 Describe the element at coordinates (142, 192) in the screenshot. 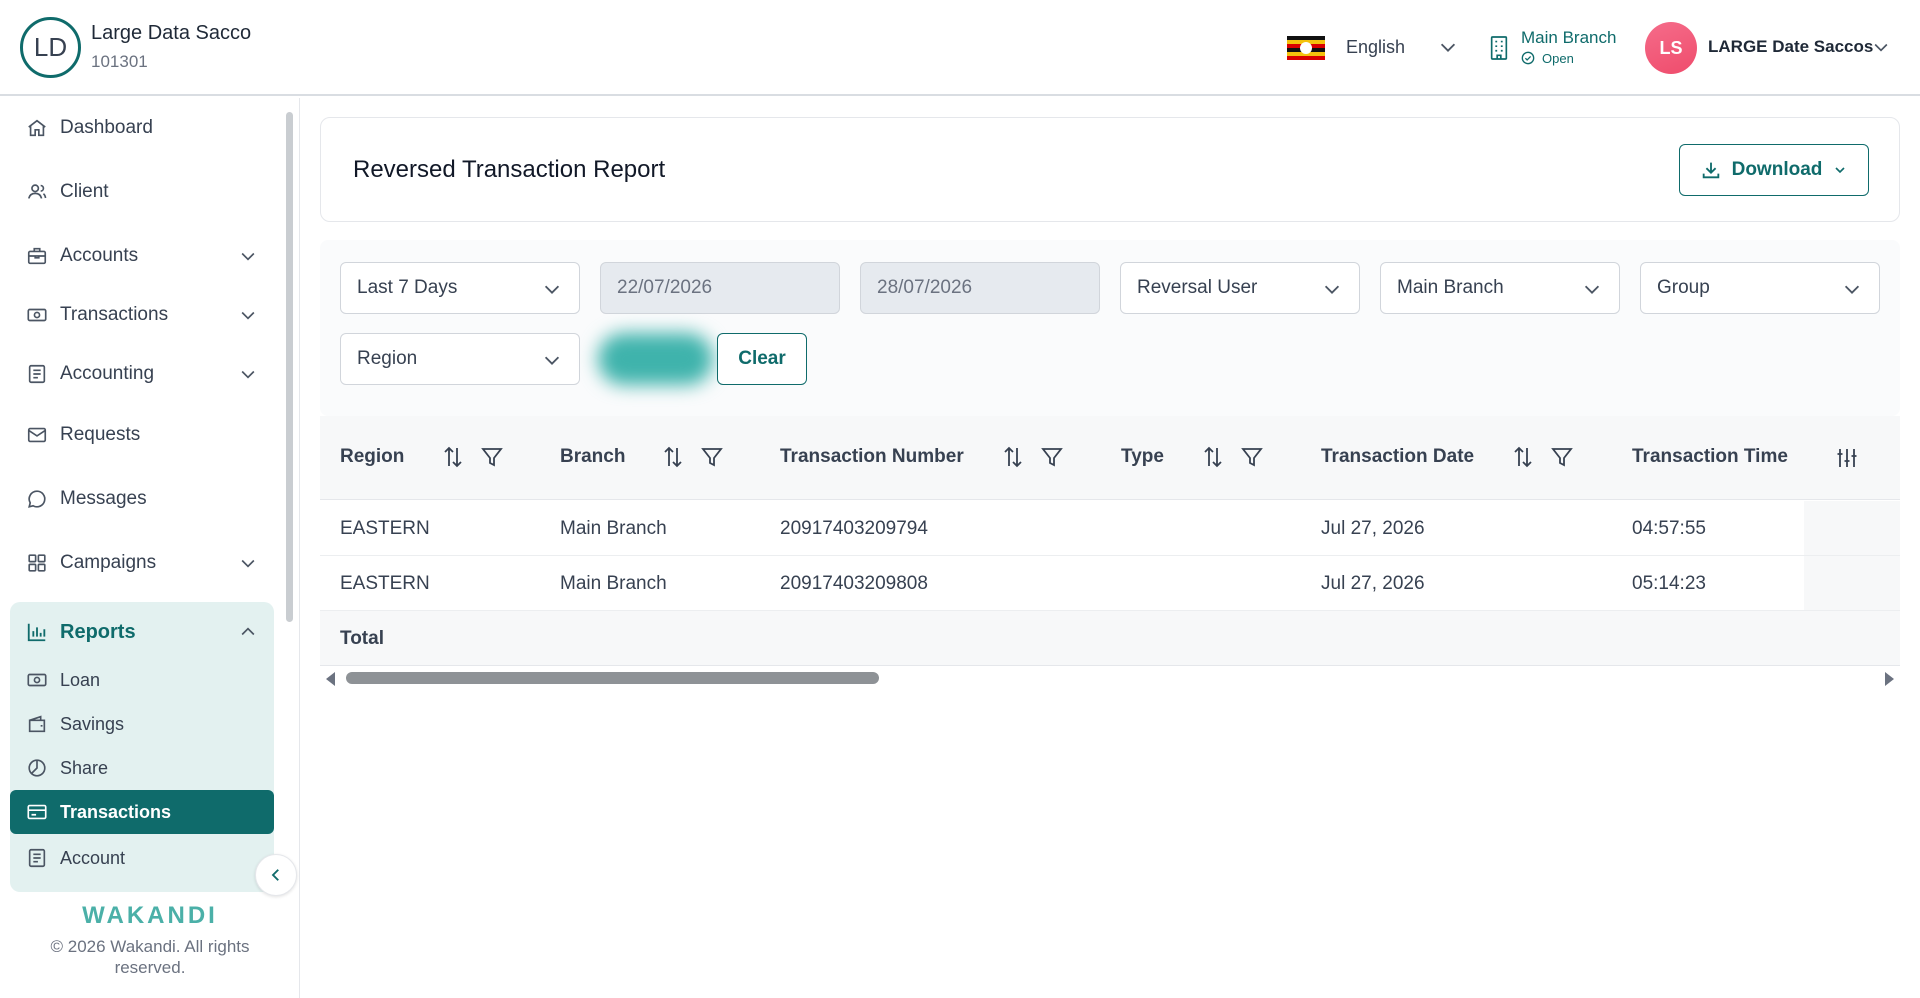

I see `sidebar-item-client: Client` at that location.